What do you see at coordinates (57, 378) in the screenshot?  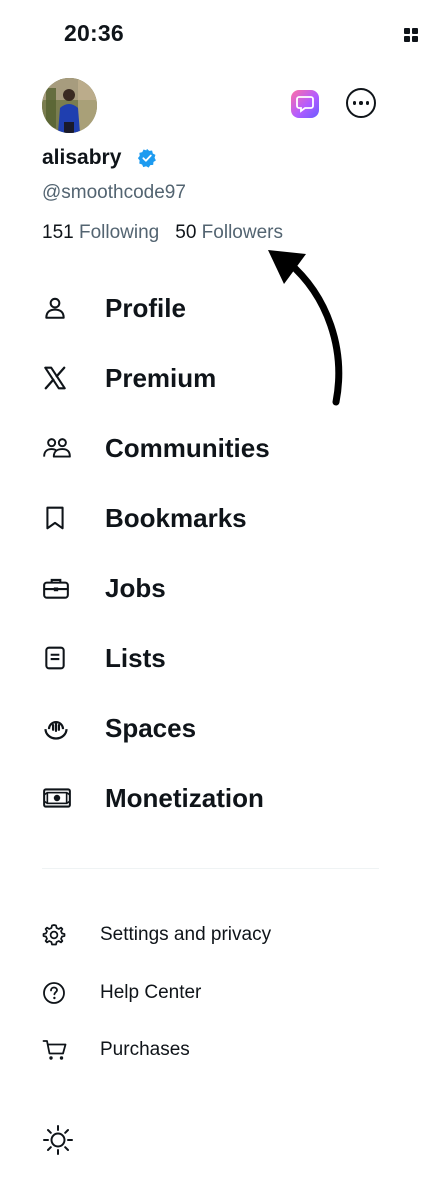 I see `x-logo-icon` at bounding box center [57, 378].